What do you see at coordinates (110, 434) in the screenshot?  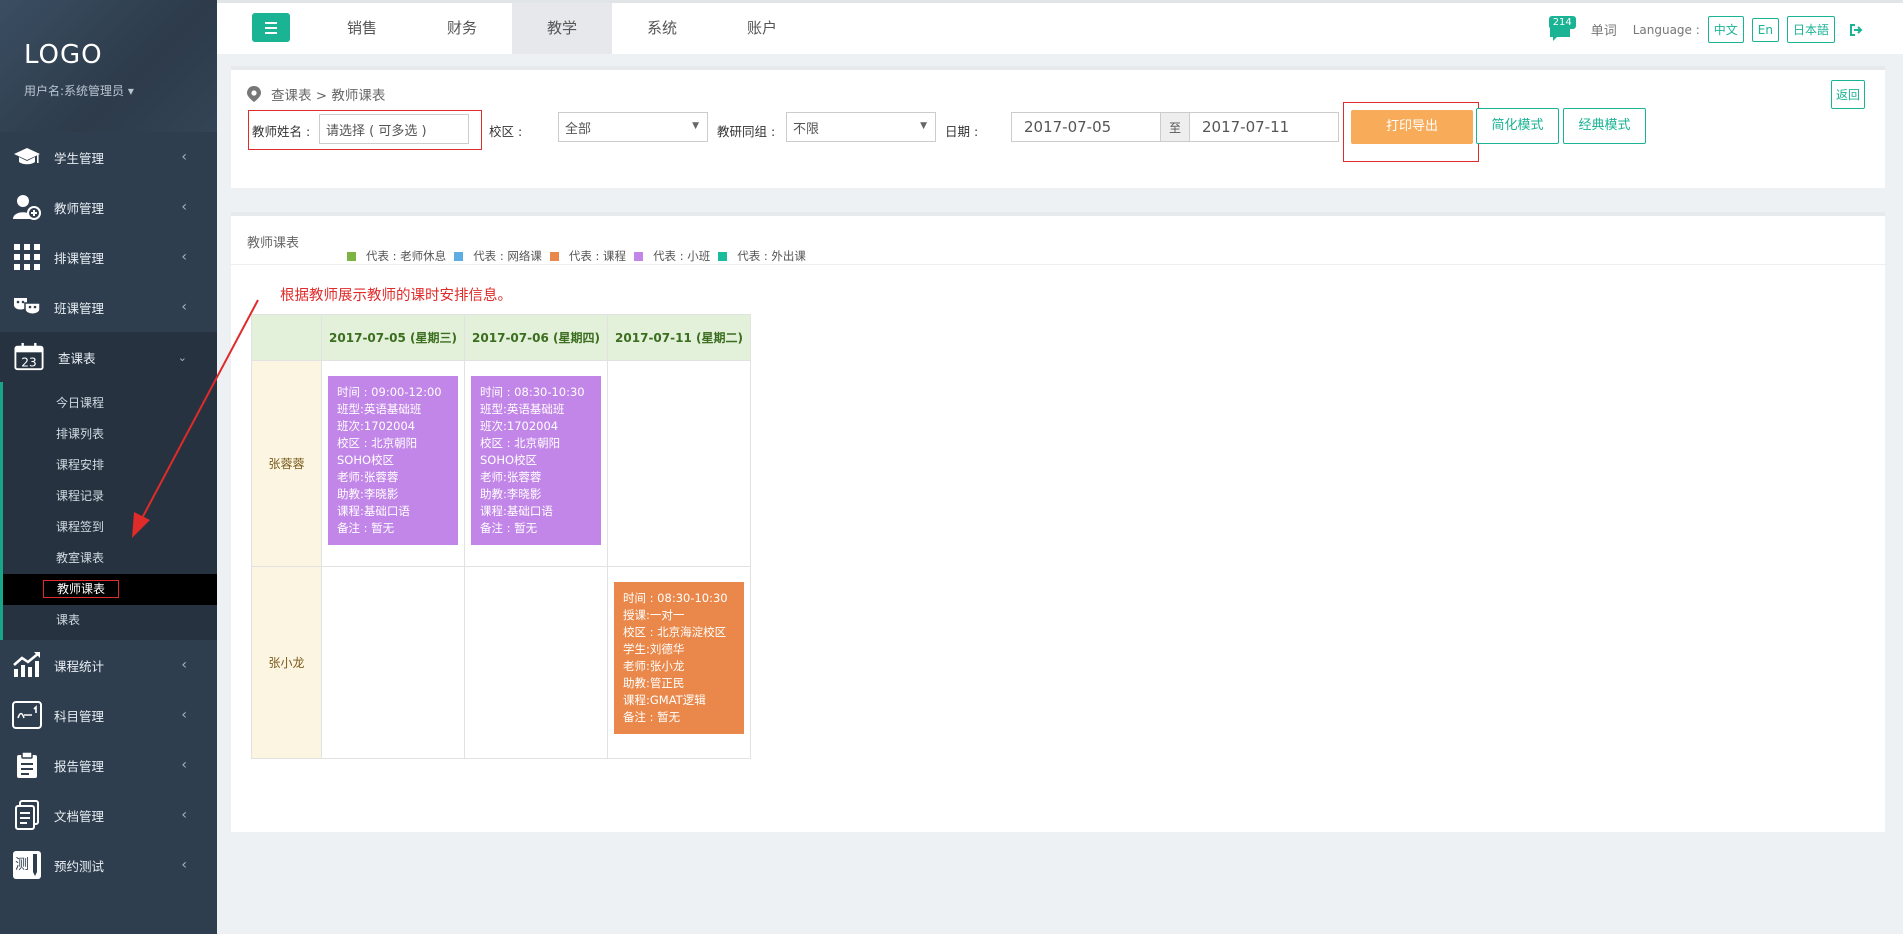 I see `submenu-schedule-list: 排课列表` at bounding box center [110, 434].